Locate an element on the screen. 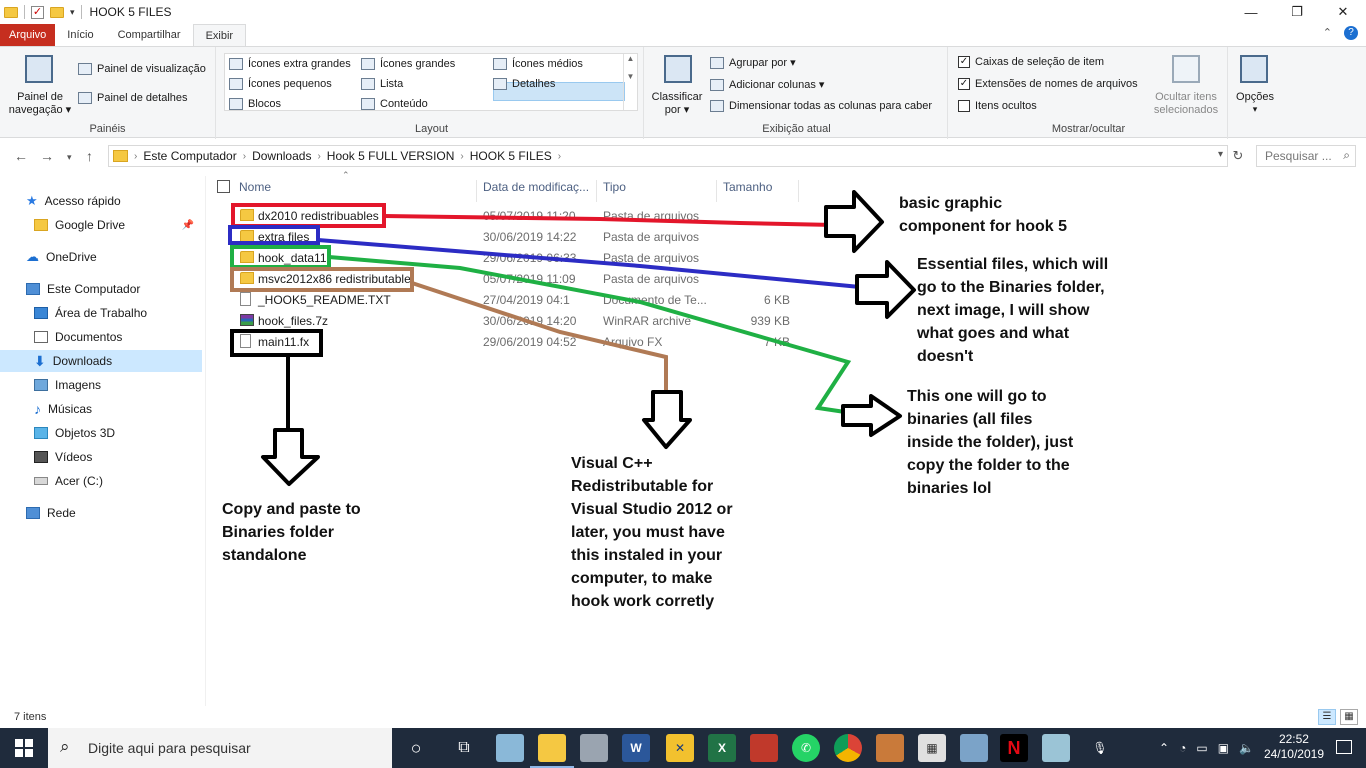 This screenshot has width=1366, height=768. layout-small-icons: Ícones pequenos is located at coordinates (280, 84).